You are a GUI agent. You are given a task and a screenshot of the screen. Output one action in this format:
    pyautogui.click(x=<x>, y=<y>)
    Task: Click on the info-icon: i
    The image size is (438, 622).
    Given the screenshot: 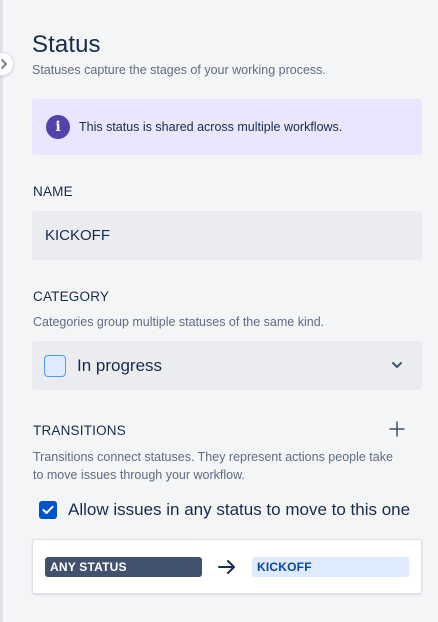 What is the action you would take?
    pyautogui.click(x=58, y=127)
    